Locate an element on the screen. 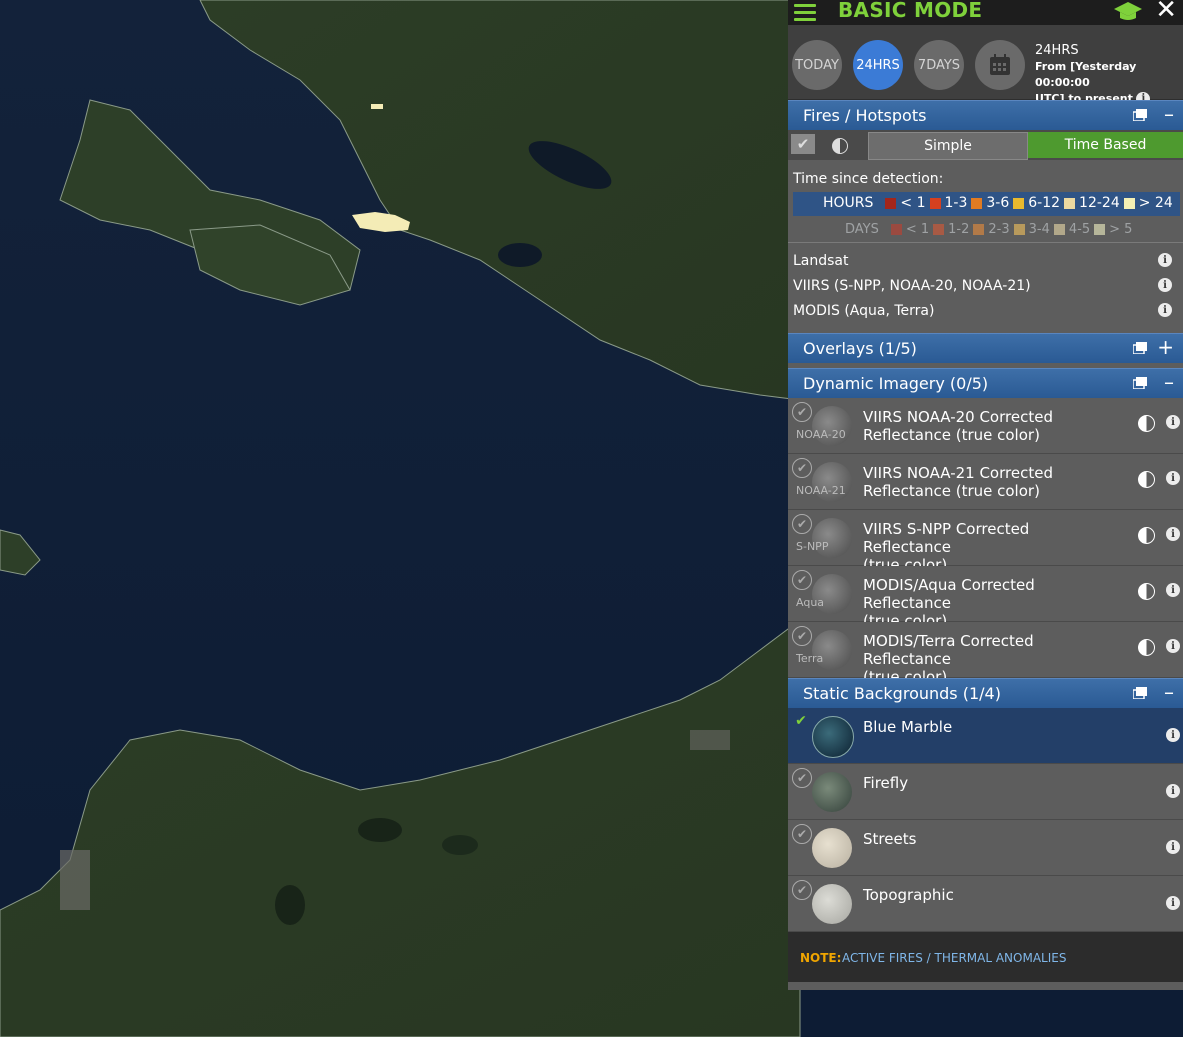  background-name: Firefly is located at coordinates (886, 783).